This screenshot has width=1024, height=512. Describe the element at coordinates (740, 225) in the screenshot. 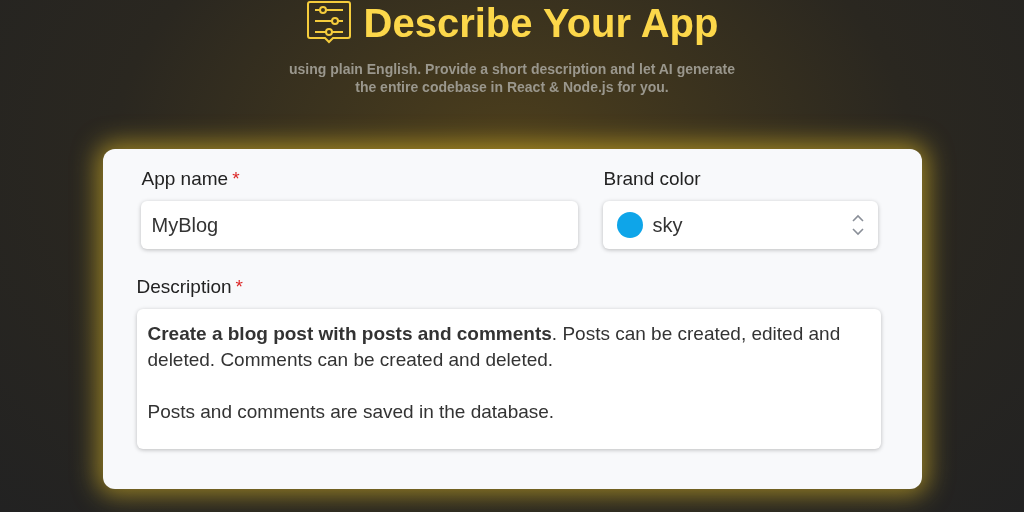

I see `brand-color-select: sky` at that location.